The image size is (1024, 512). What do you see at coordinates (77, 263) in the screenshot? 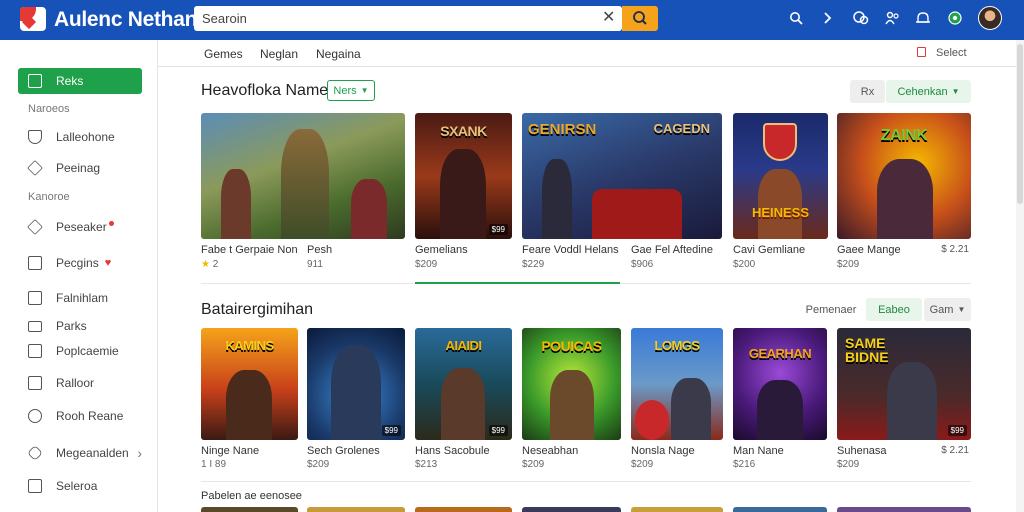
I see `sidebar-item-label: Pecgins` at bounding box center [77, 263].